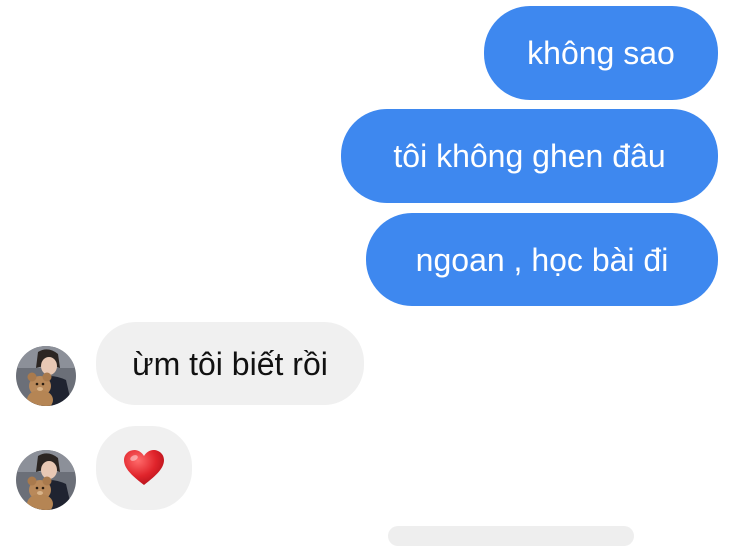  I want to click on sent-message-bubble: tôi không ghen đâu, so click(529, 156).